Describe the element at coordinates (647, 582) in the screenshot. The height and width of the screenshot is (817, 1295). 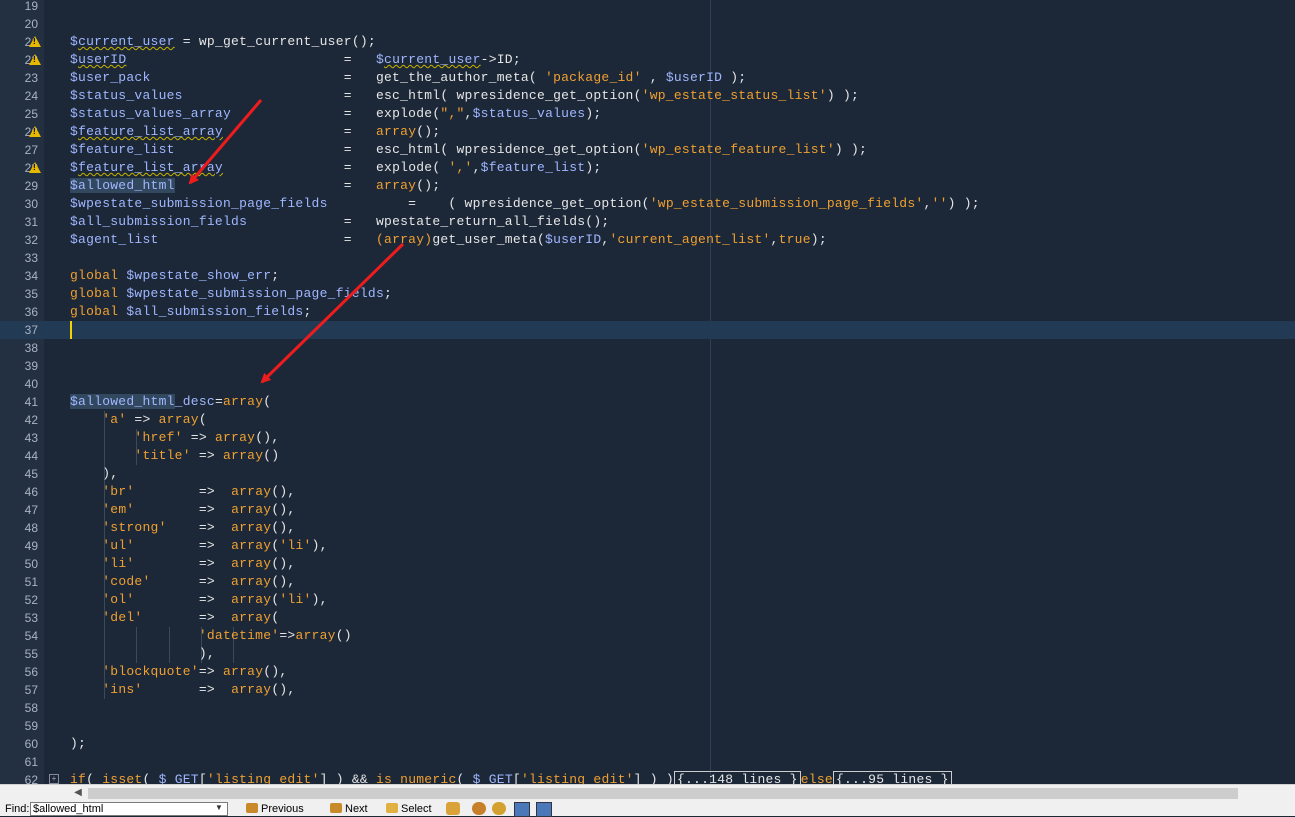
I see `code-line: 51 'code' => array(),` at that location.